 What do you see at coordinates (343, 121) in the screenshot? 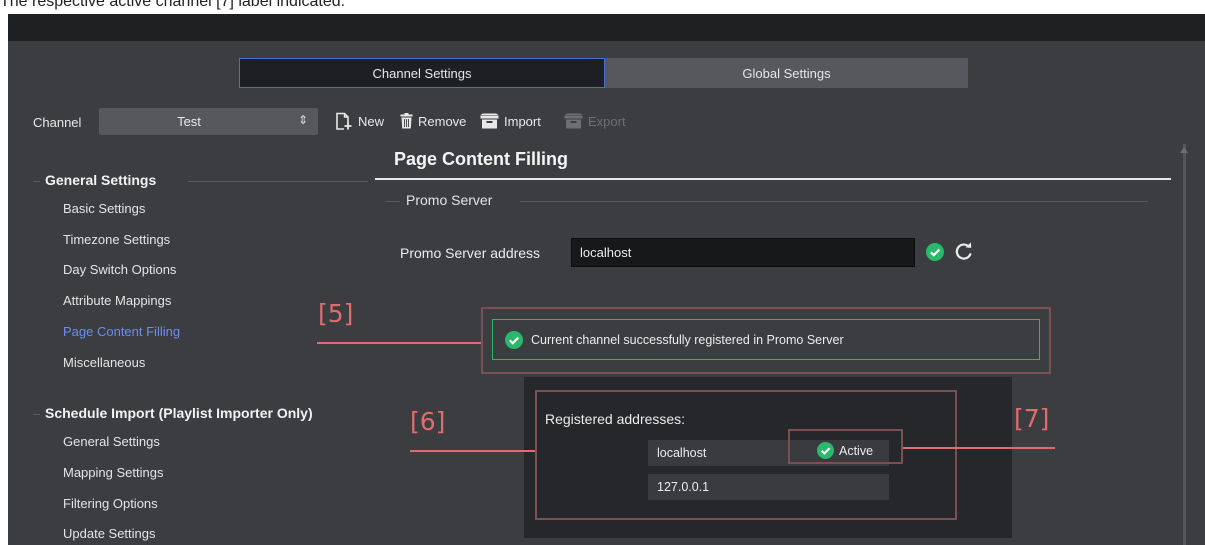
I see `new-document-icon` at bounding box center [343, 121].